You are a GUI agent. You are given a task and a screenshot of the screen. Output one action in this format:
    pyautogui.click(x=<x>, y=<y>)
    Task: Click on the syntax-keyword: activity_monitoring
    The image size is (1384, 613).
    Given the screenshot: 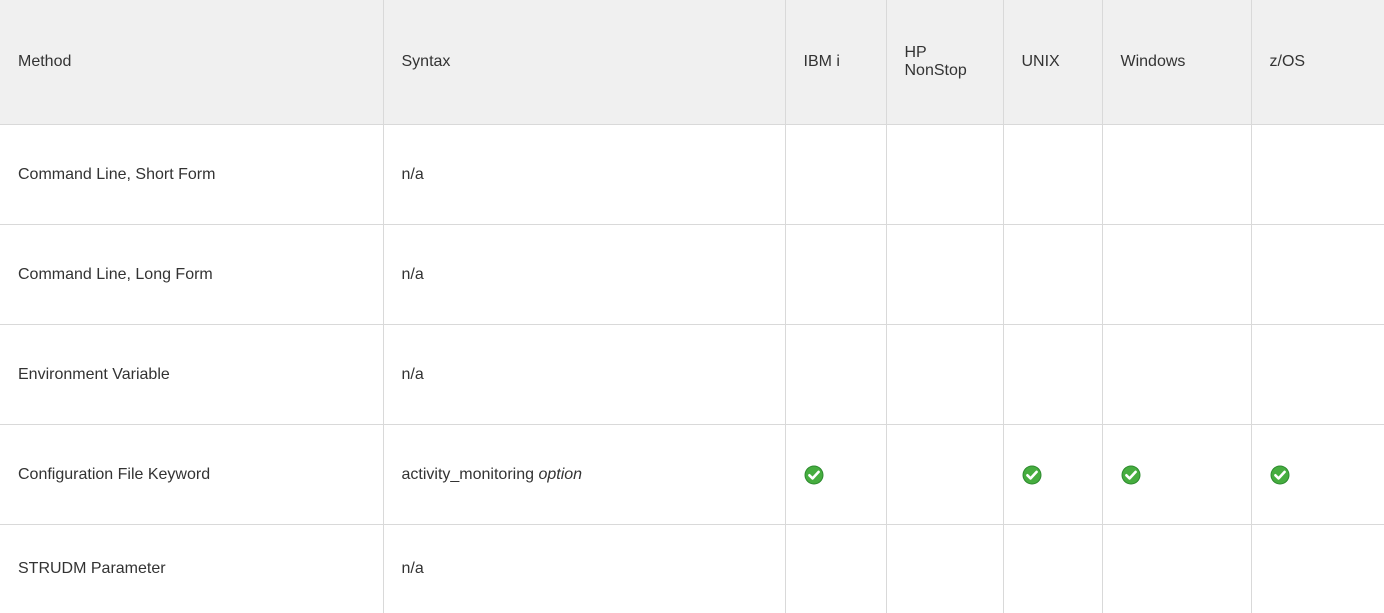 What is the action you would take?
    pyautogui.click(x=468, y=474)
    